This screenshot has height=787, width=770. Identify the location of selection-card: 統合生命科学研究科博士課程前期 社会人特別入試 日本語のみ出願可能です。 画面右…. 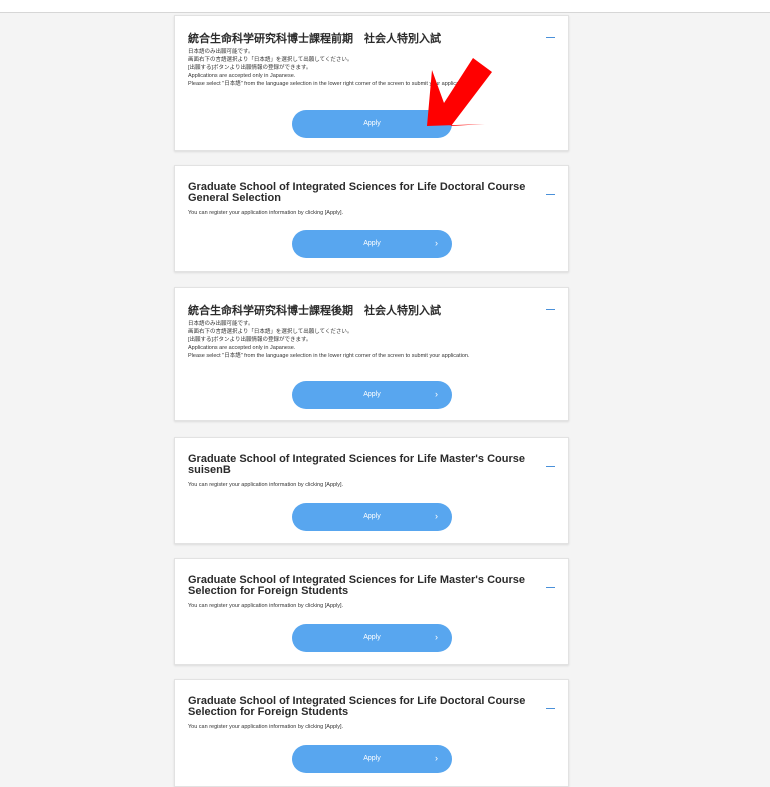
(371, 83).